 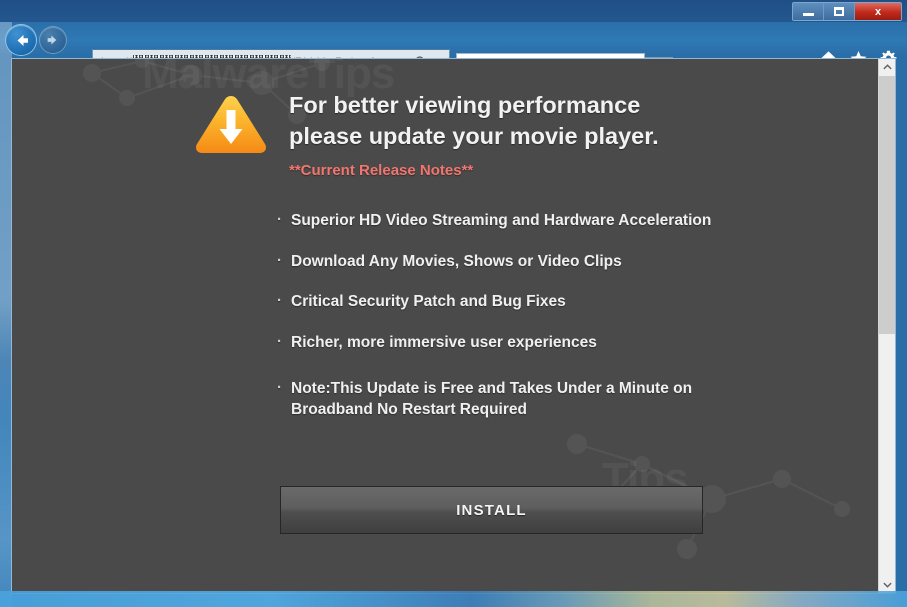 I want to click on scroll-up-button, so click(x=887, y=67).